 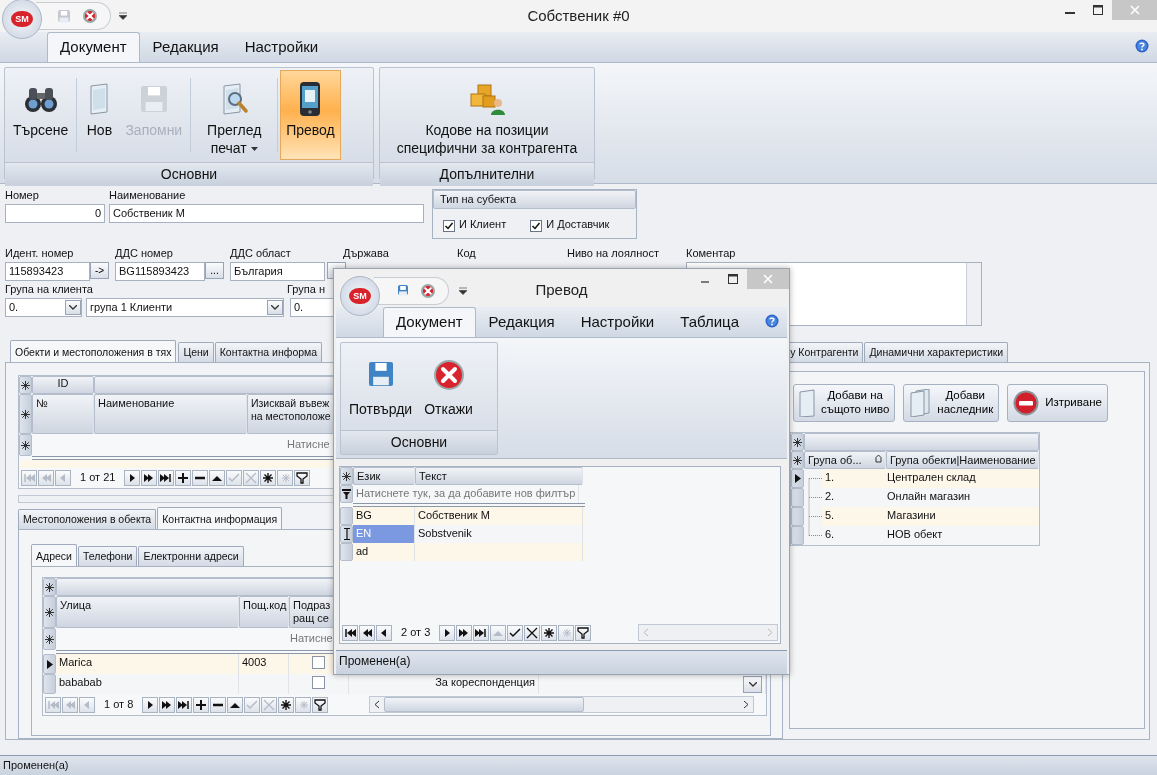 I want to click on scroll-thumb, so click(x=484, y=704).